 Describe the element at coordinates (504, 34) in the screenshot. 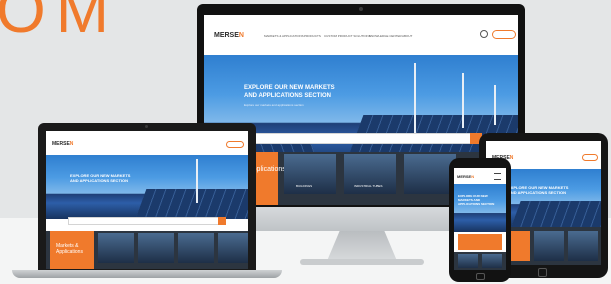

I see `contact-button` at that location.